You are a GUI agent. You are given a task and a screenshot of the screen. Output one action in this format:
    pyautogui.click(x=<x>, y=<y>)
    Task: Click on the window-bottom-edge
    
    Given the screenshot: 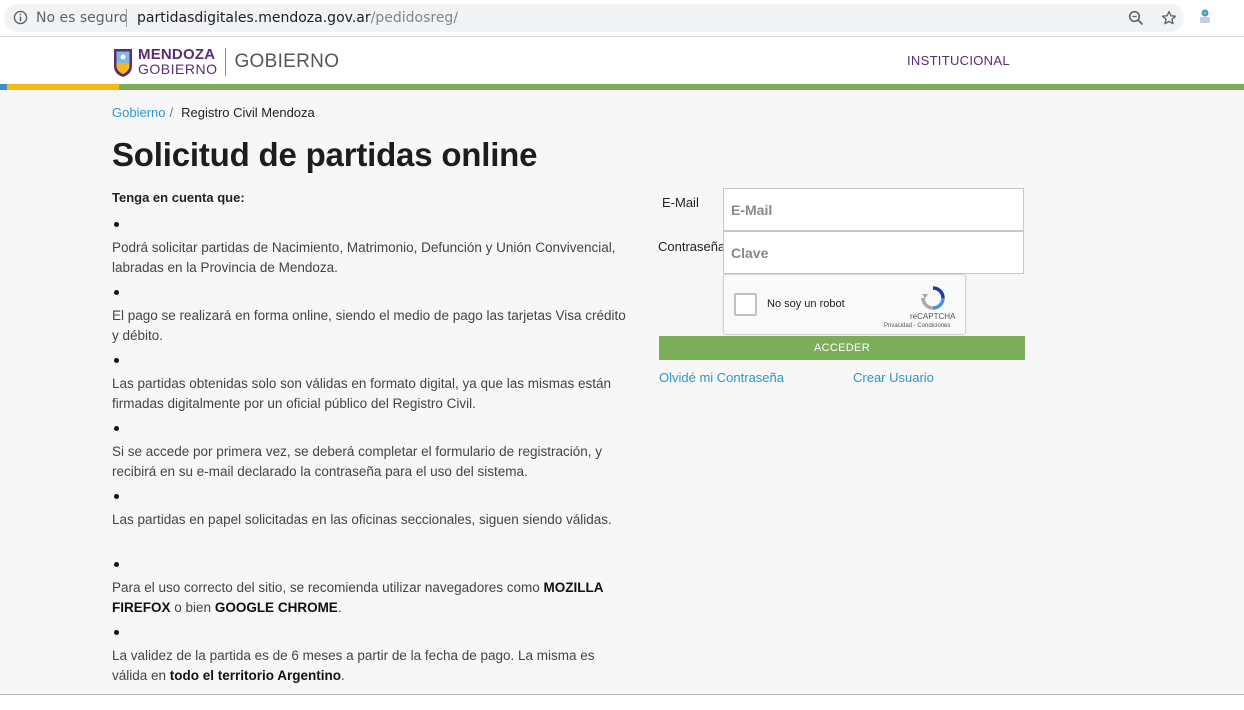 What is the action you would take?
    pyautogui.click(x=622, y=702)
    